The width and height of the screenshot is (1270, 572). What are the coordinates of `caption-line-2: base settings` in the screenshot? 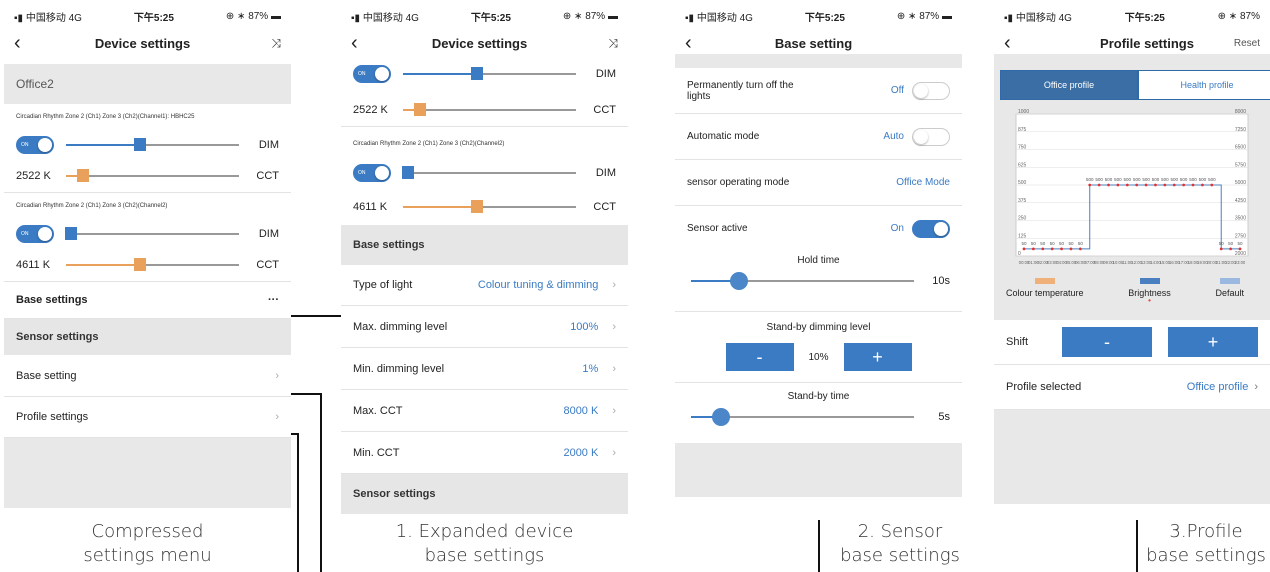 It's located at (1206, 555).